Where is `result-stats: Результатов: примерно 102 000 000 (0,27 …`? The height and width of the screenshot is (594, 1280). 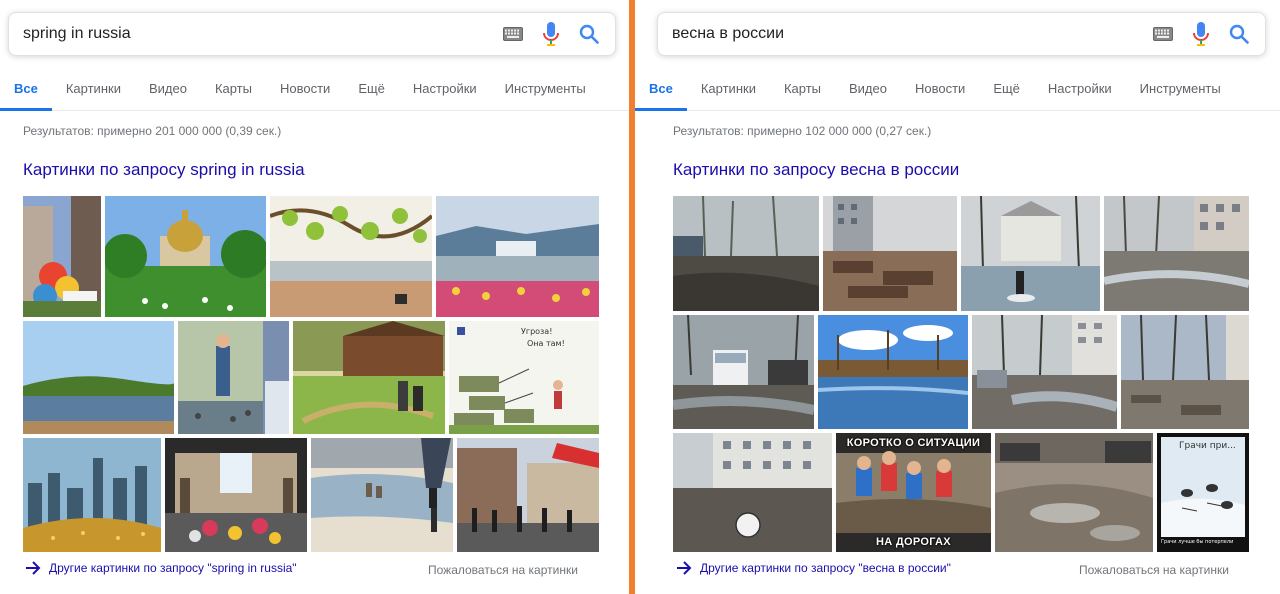
result-stats: Результатов: примерно 102 000 000 (0,27 … is located at coordinates (802, 131).